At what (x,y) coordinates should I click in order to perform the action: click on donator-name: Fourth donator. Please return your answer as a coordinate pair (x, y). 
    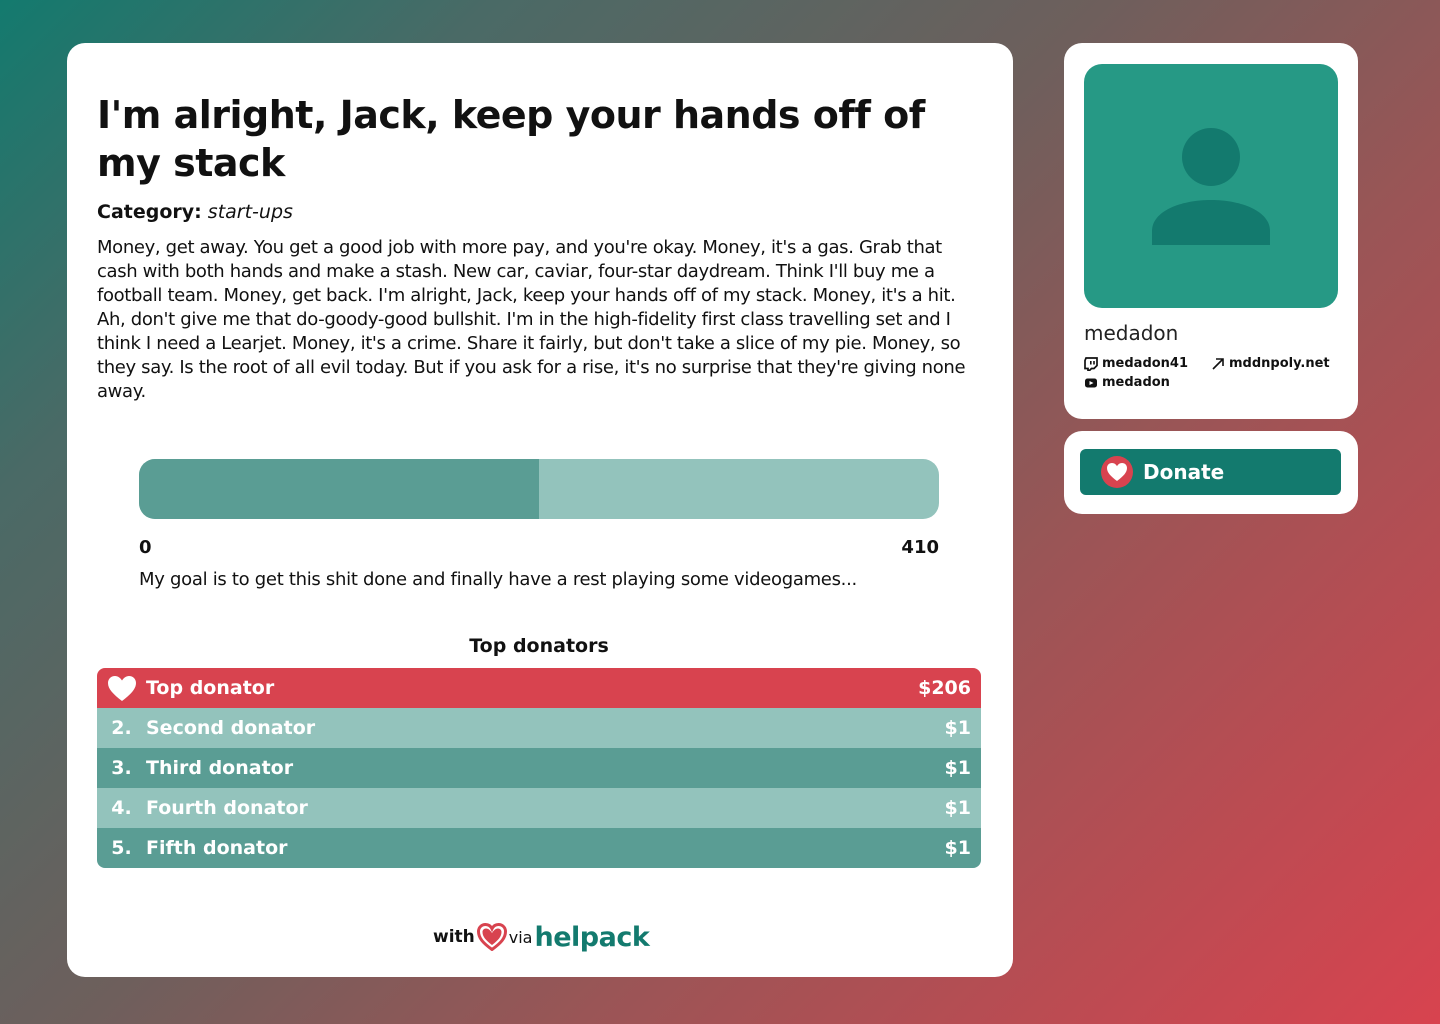
    Looking at the image, I should click on (227, 808).